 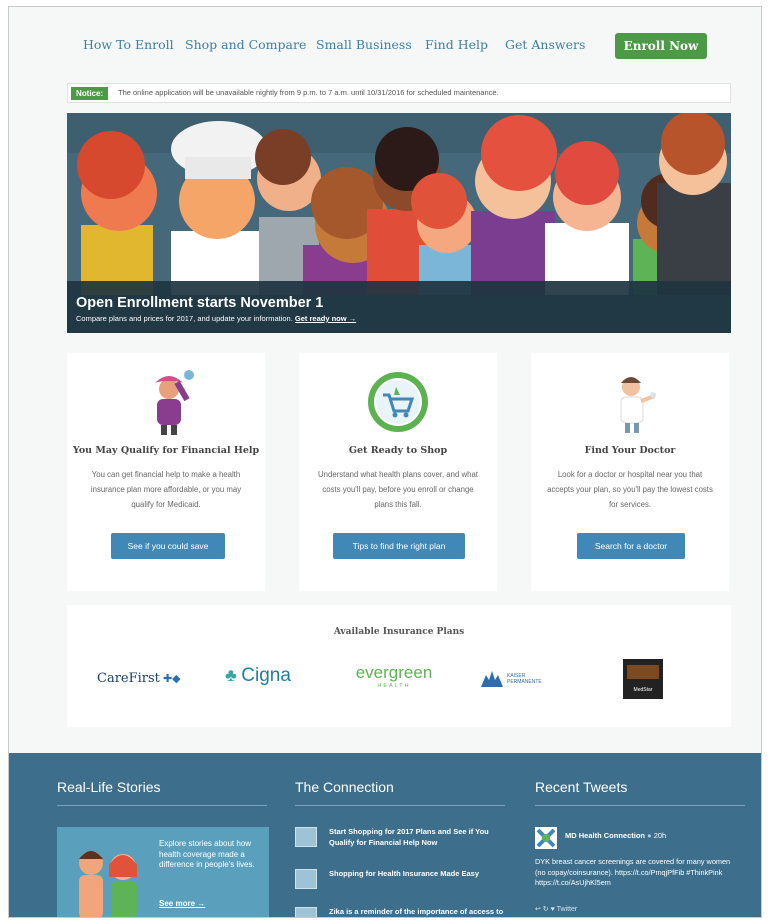 What do you see at coordinates (364, 44) in the screenshot?
I see `nav-small-business: Small Business` at bounding box center [364, 44].